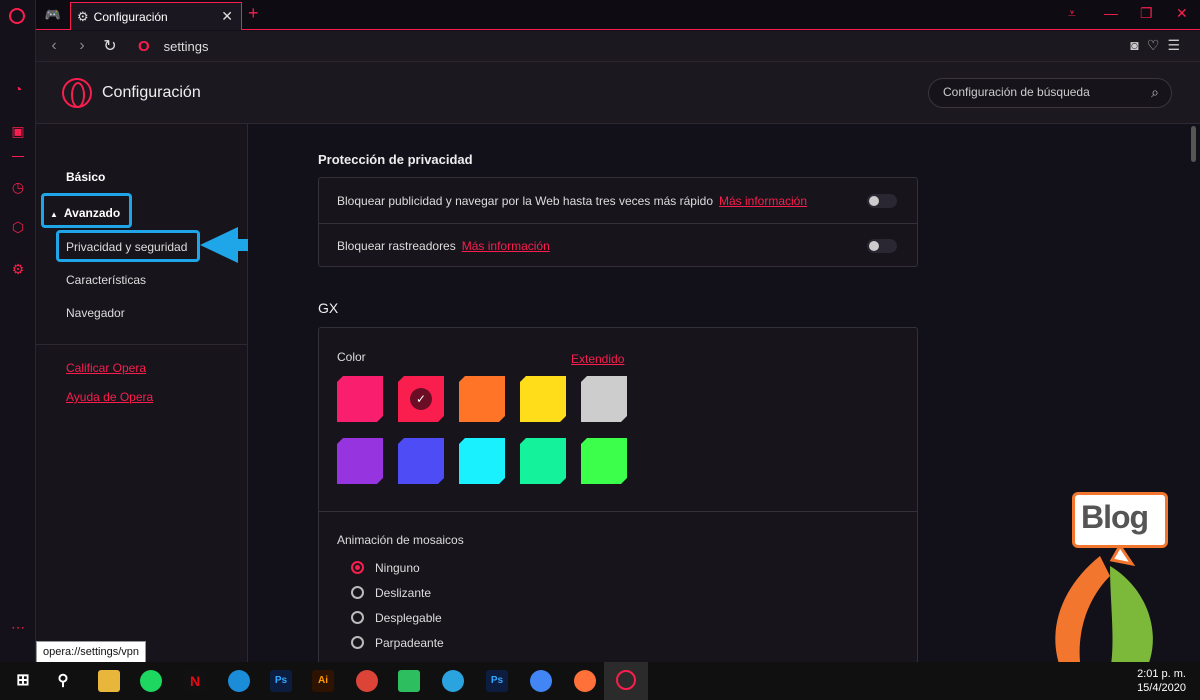  I want to click on reload-button: ↻, so click(110, 46).